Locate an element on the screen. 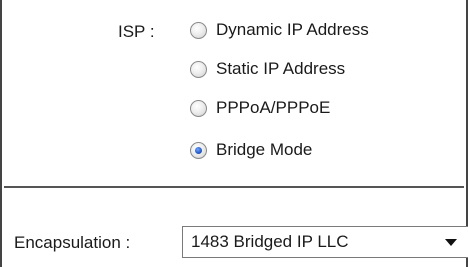 This screenshot has width=468, height=267. isp-label: ISP : is located at coordinates (136, 31).